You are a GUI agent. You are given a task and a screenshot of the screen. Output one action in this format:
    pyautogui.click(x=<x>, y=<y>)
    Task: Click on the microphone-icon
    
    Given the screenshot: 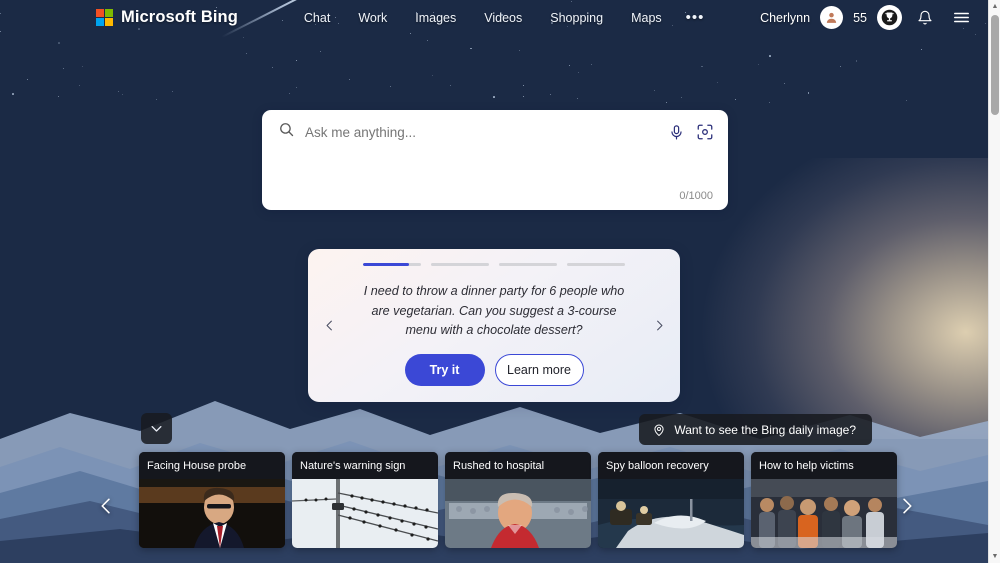 What is the action you would take?
    pyautogui.click(x=676, y=131)
    